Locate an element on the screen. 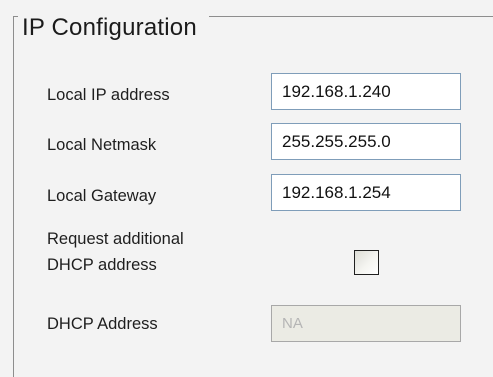  local-ip-label: Local IP address is located at coordinates (108, 95).